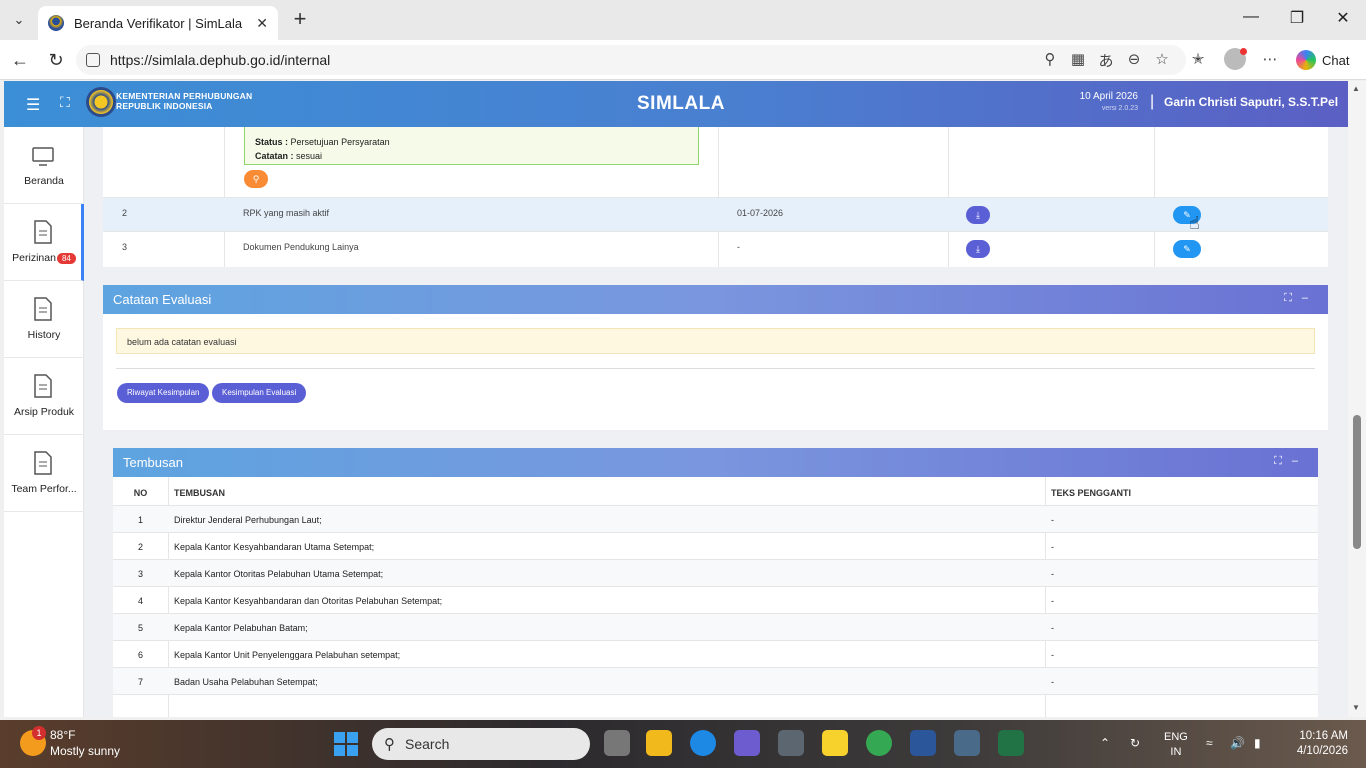 This screenshot has height=768, width=1366. I want to click on sidebar-item-beranda: Beranda, so click(44, 165).